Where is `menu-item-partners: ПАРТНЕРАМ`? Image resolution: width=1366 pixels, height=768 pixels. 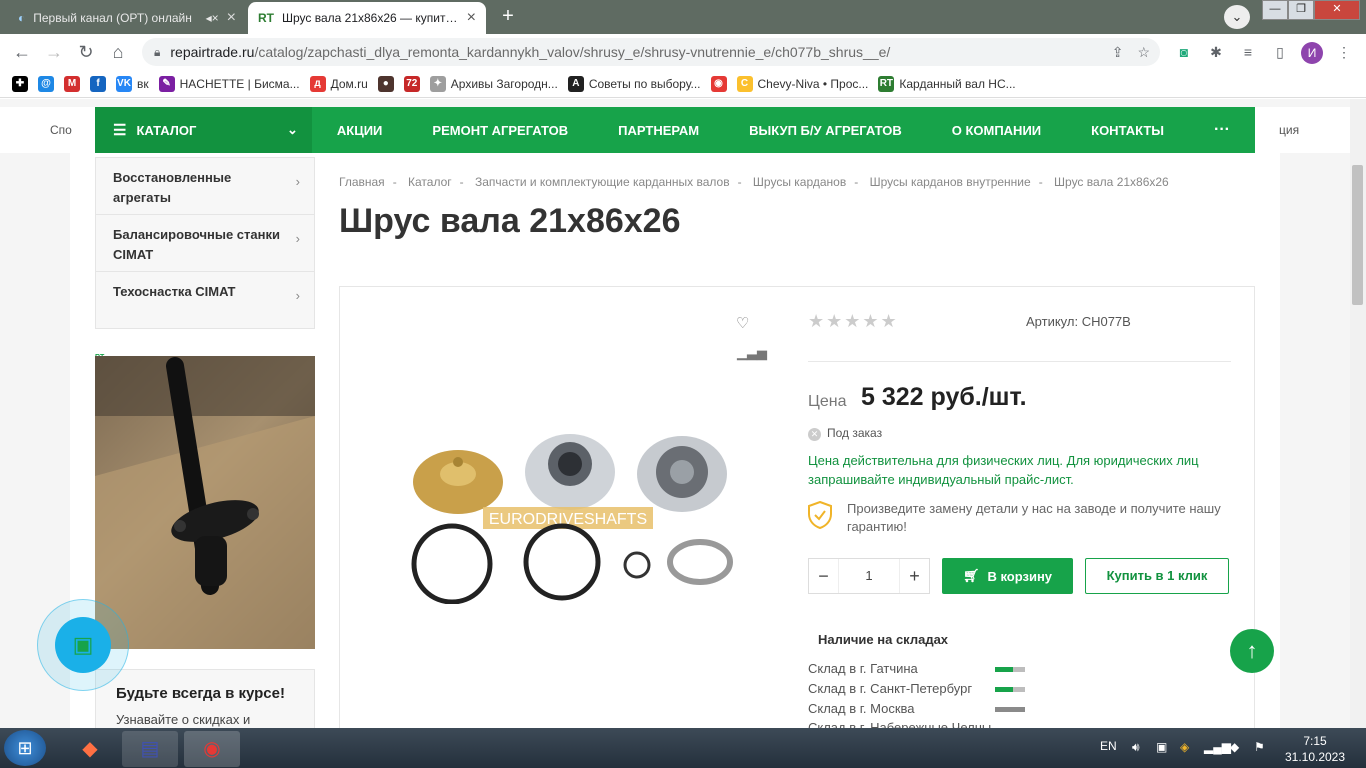
menu-item-partners: ПАРТНЕРАМ is located at coordinates (658, 130).